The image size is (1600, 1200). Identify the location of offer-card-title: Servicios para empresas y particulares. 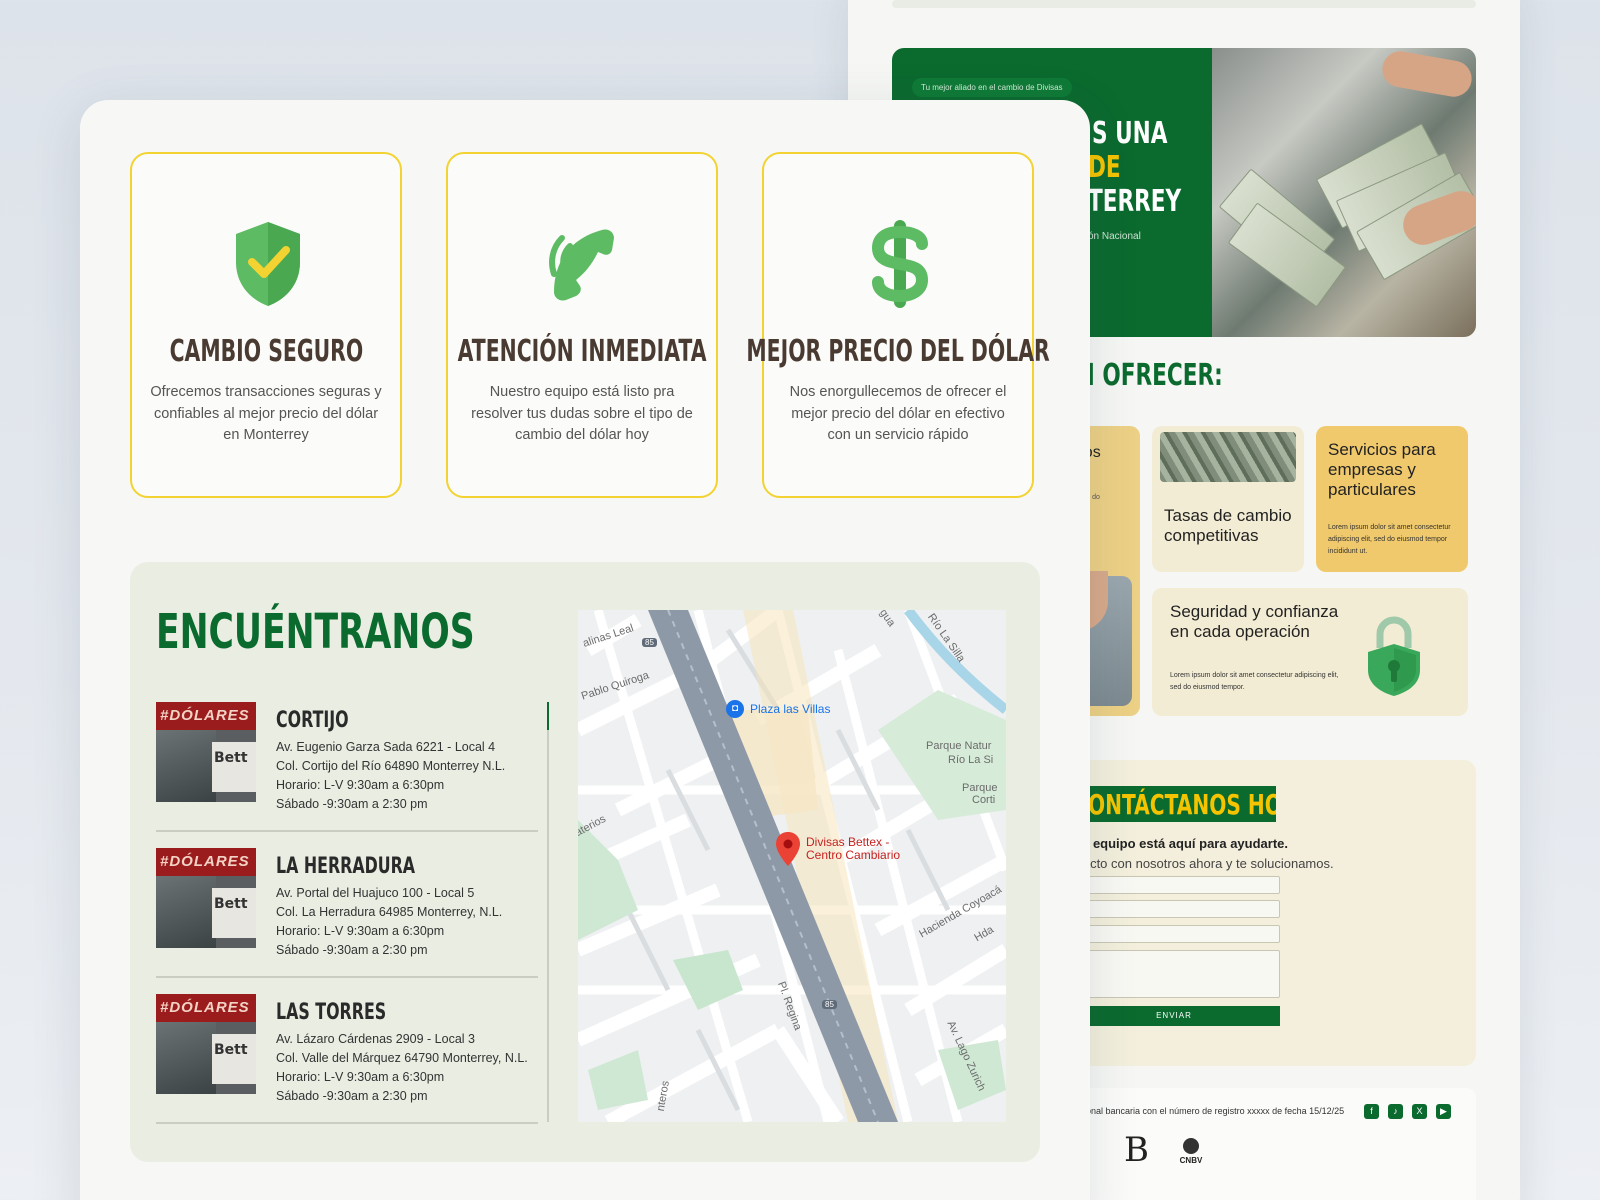
(1382, 469).